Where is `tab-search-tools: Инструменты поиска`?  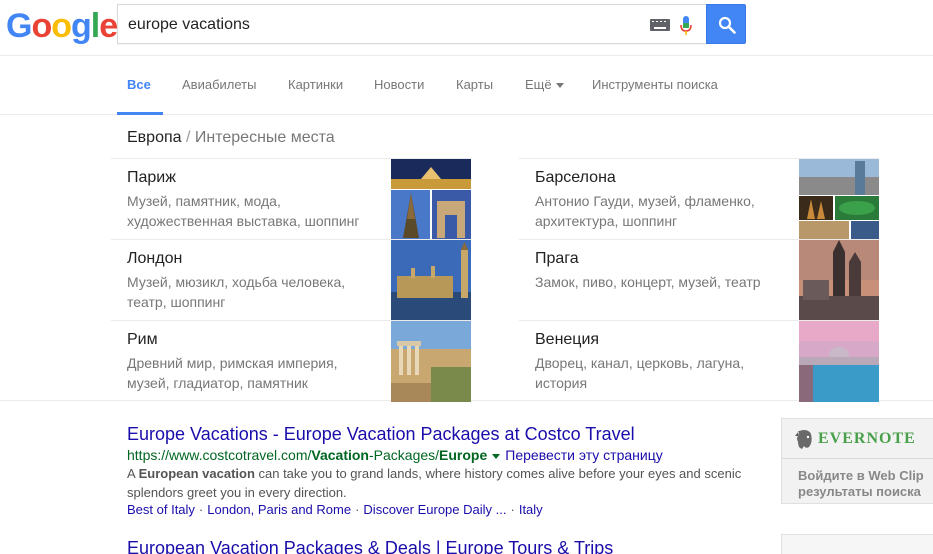 tab-search-tools: Инструменты поиска is located at coordinates (655, 84).